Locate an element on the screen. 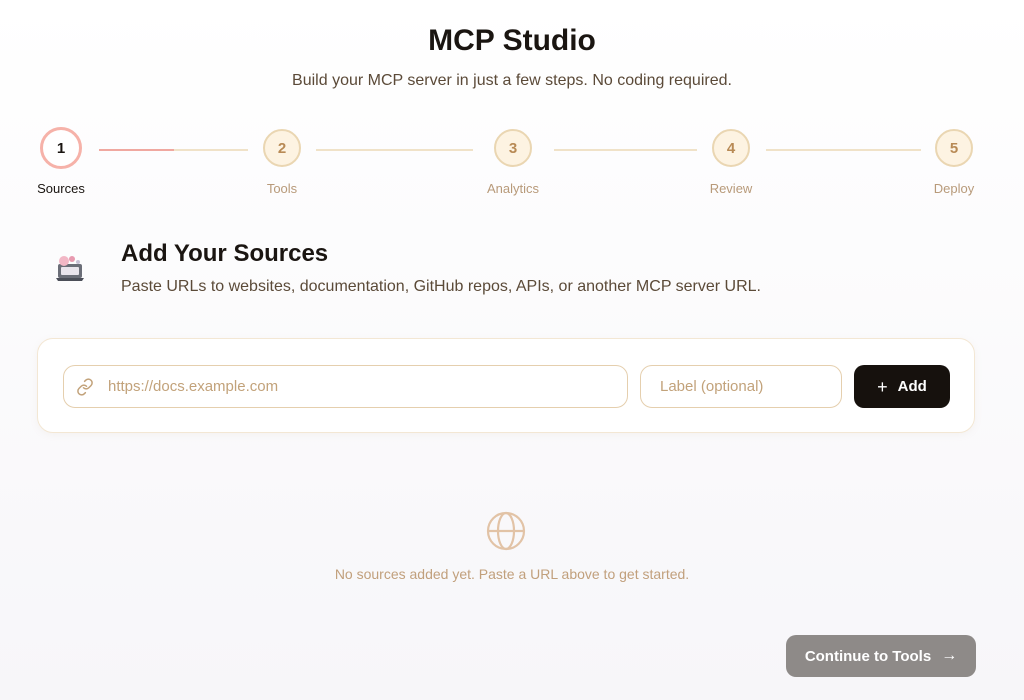 The width and height of the screenshot is (1024, 700). step-tools: 2 Tools is located at coordinates (282, 162).